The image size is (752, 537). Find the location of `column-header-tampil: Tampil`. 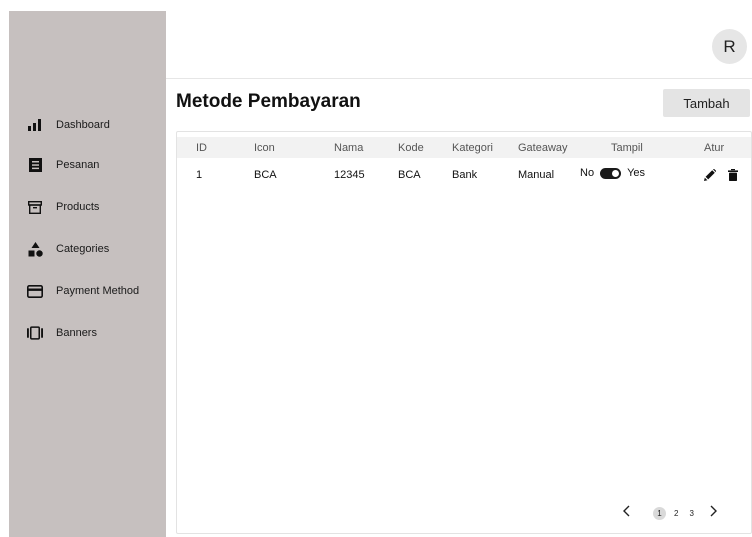

column-header-tampil: Tampil is located at coordinates (627, 148).